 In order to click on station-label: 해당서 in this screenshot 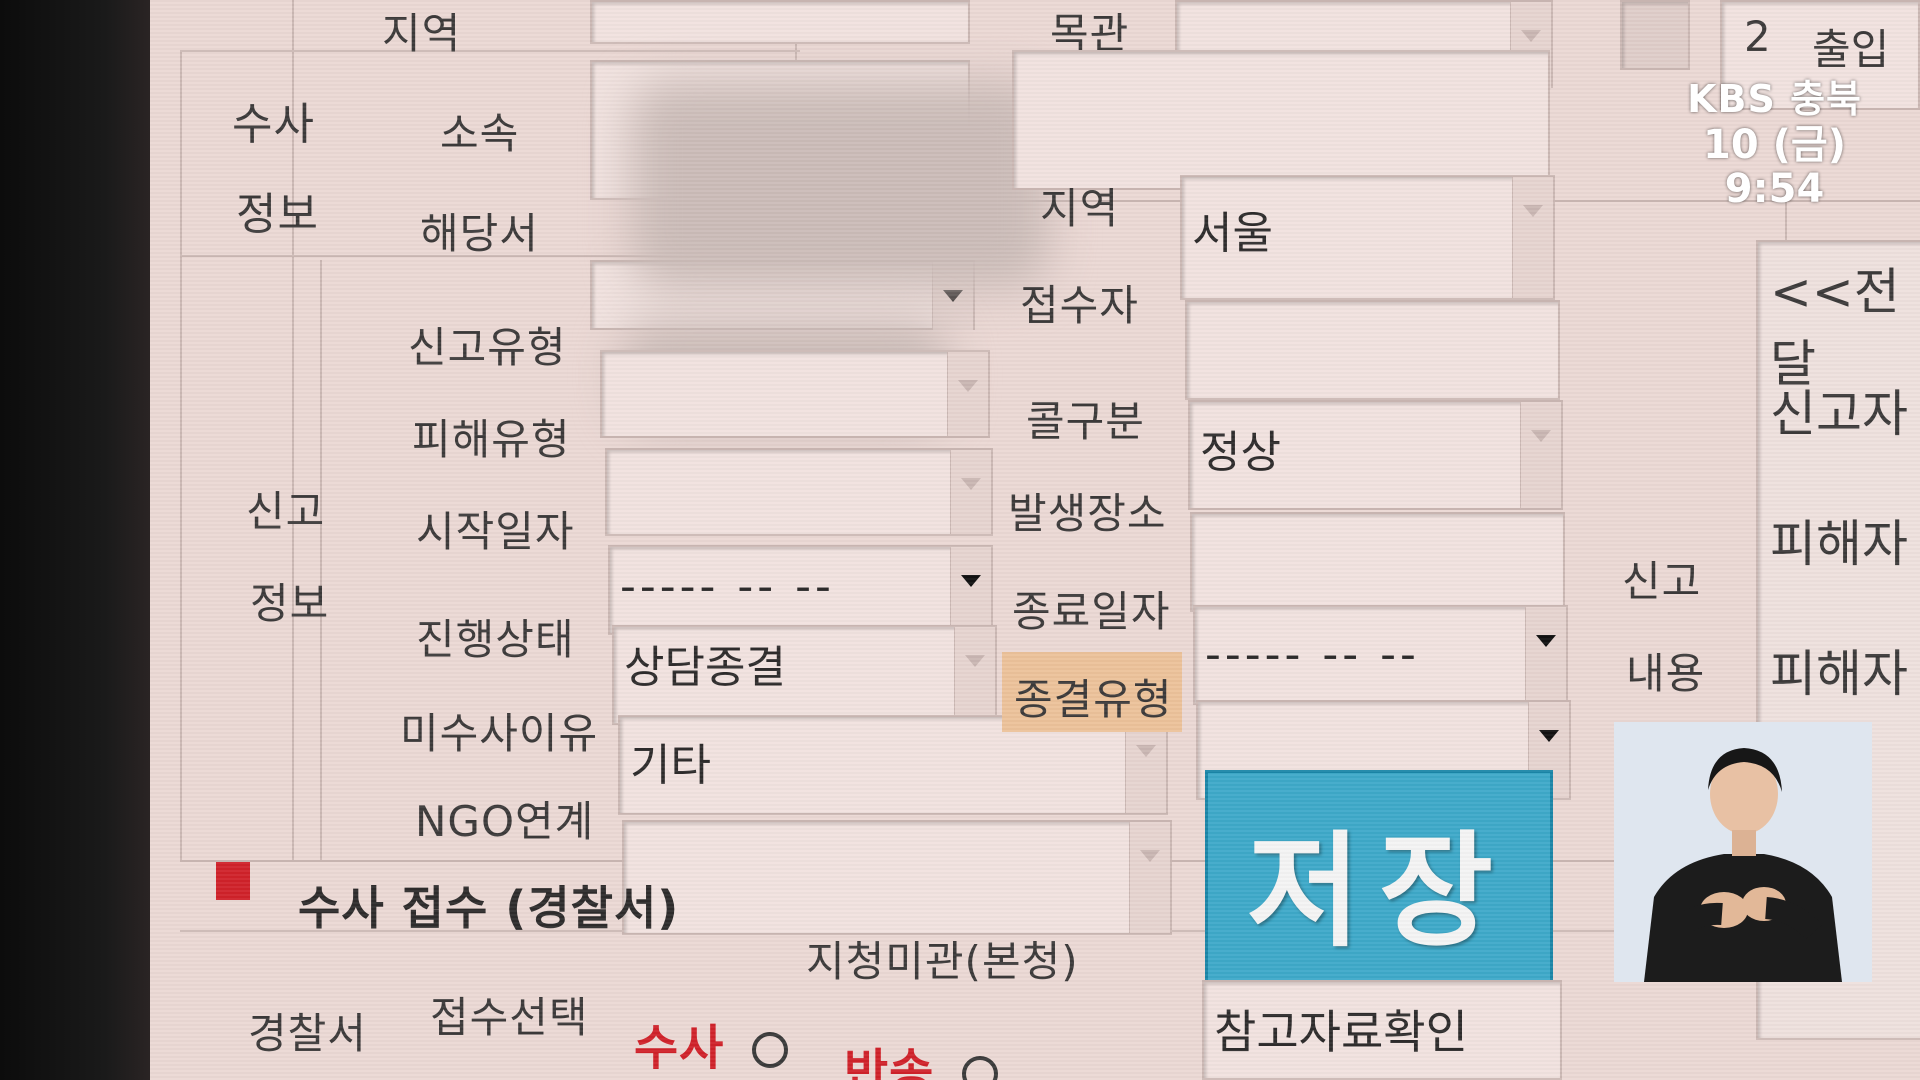, I will do `click(479, 233)`.